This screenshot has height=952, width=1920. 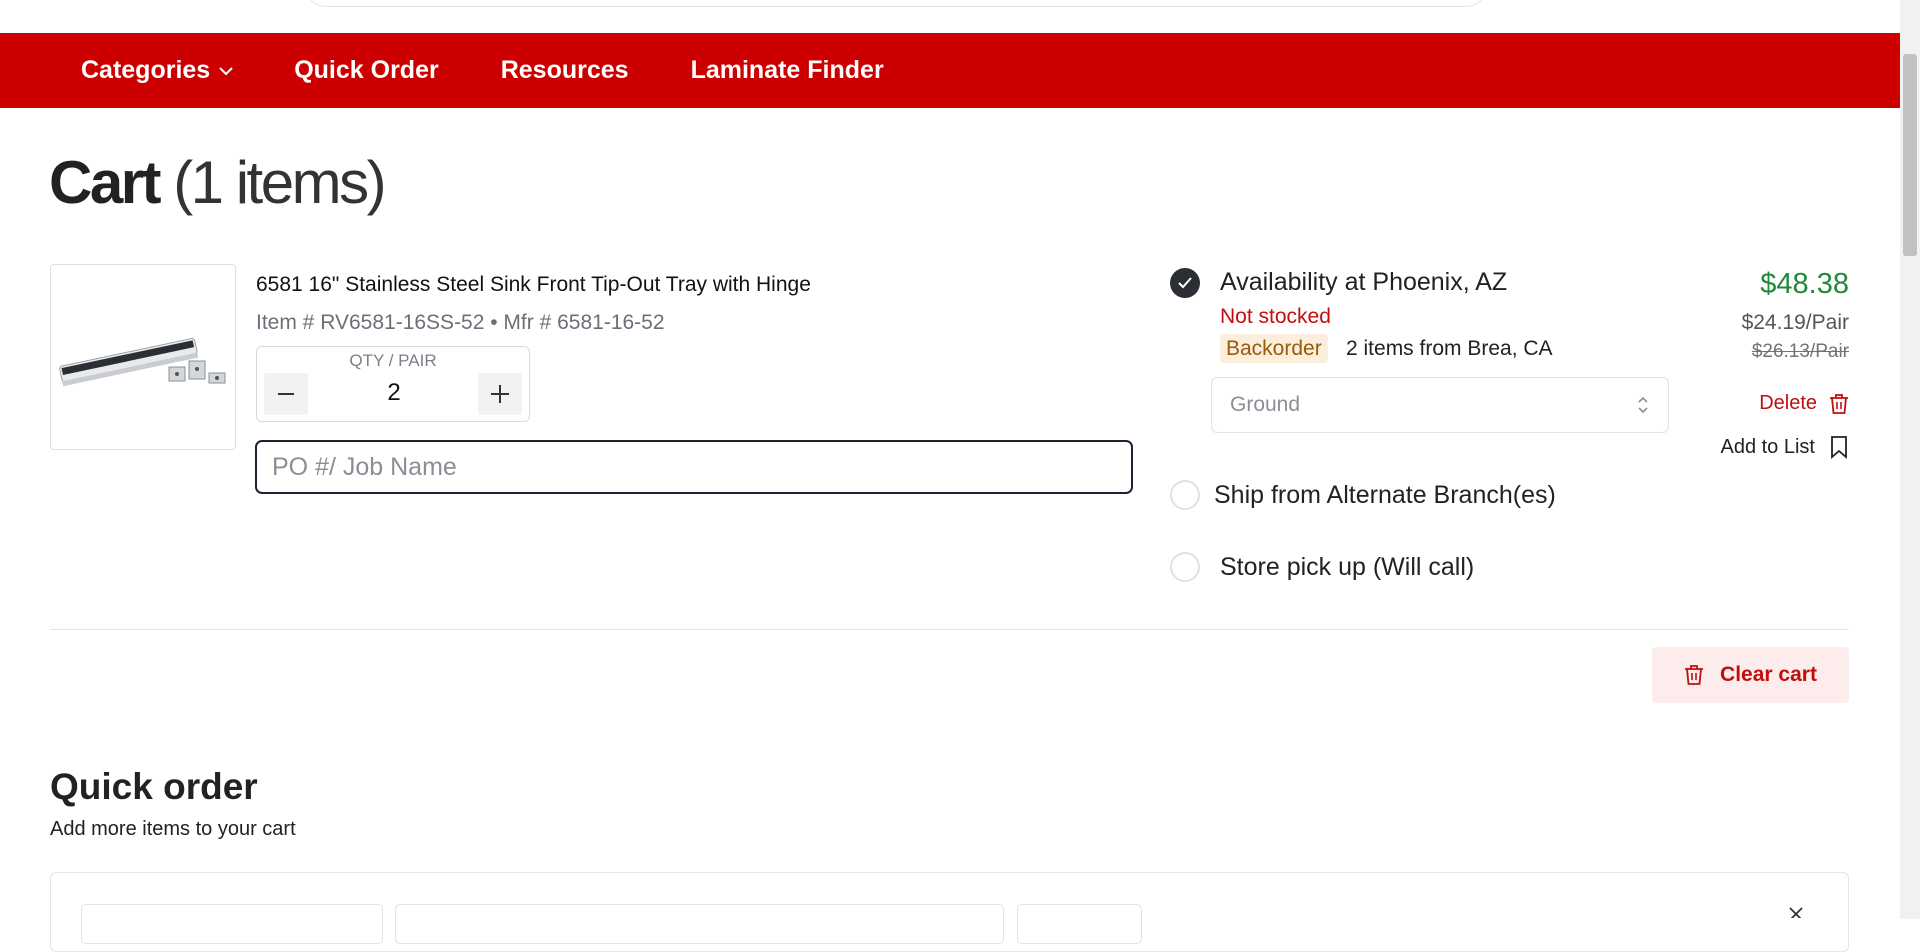 I want to click on nav-laminate-finder: Laminate Finder, so click(x=787, y=70).